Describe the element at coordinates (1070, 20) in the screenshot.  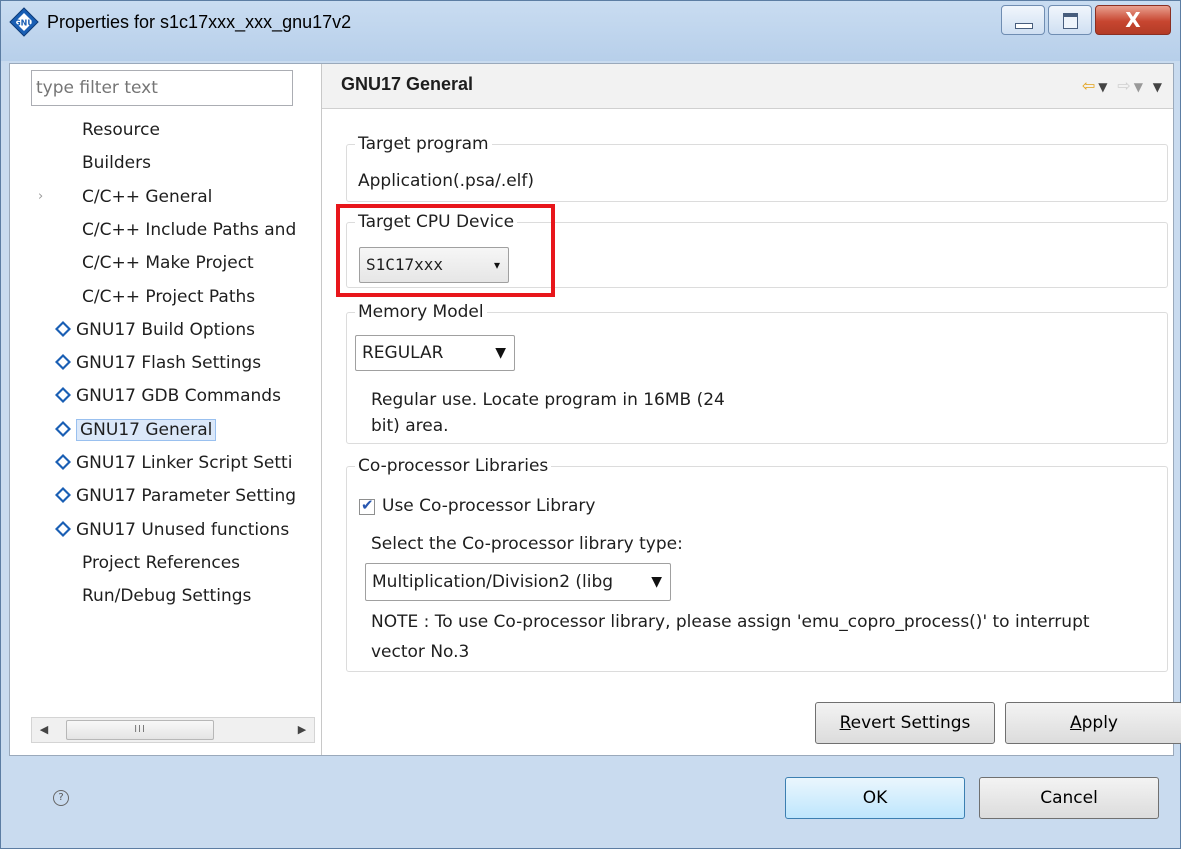
I see `maximize-button` at that location.